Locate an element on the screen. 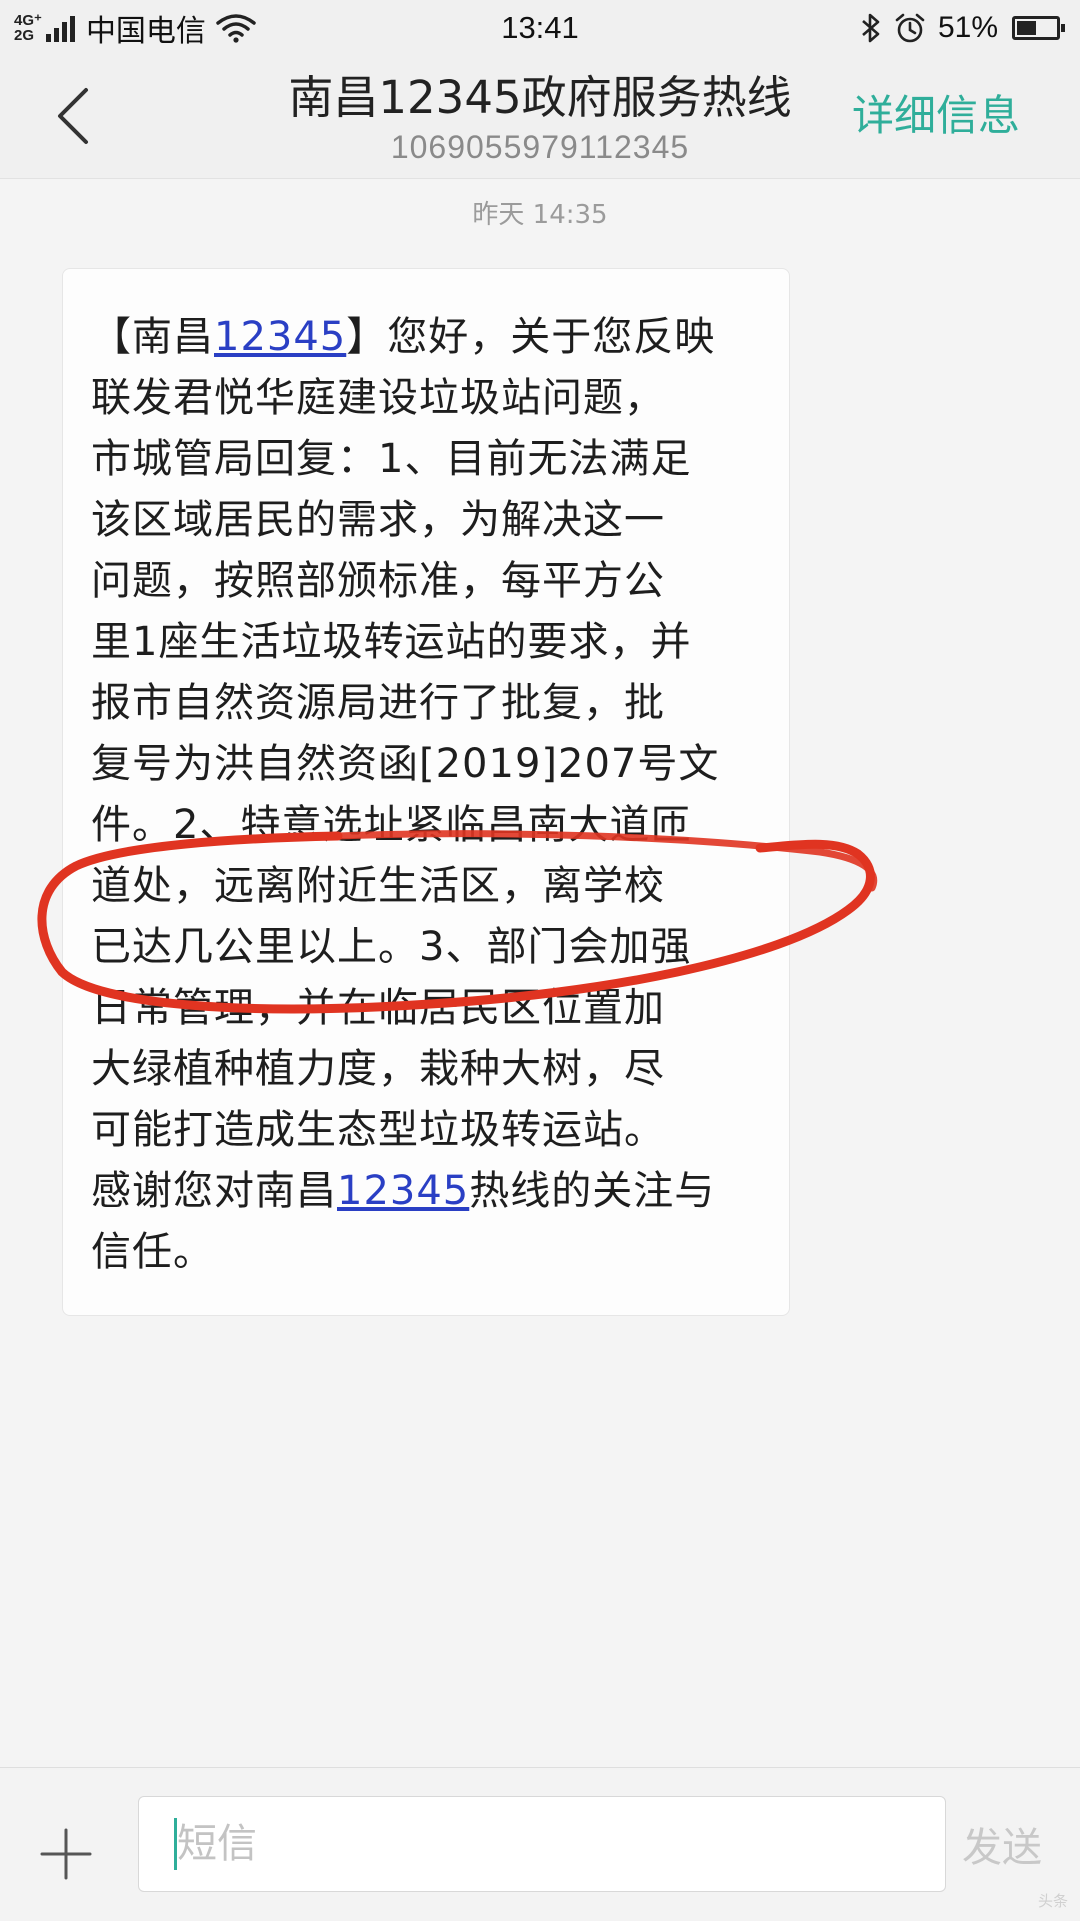 This screenshot has width=1080, height=1921. message-line: 复号为洪自然资函[2019]207号文 is located at coordinates (430, 764).